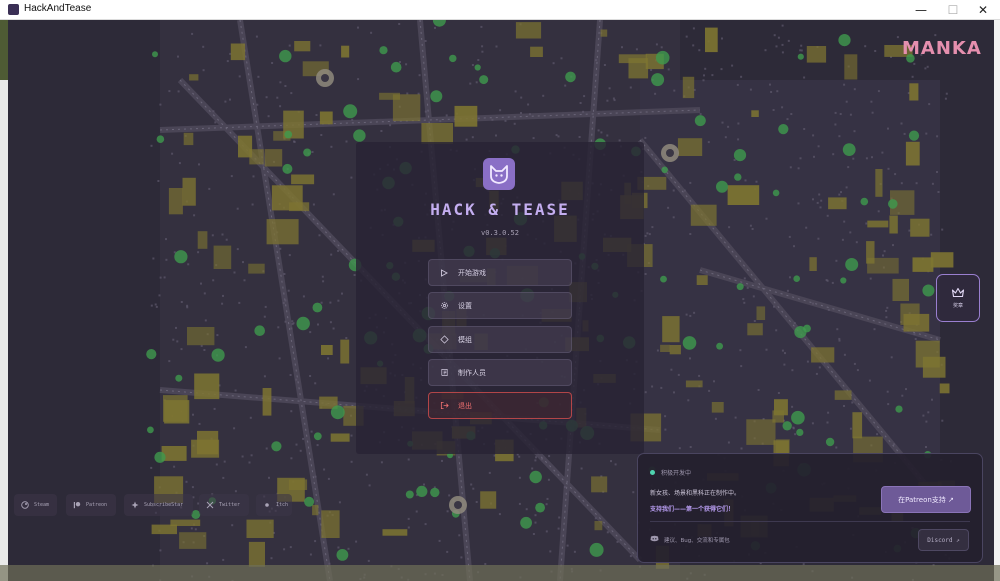  What do you see at coordinates (164, 505) in the screenshot?
I see `subscribestar-label: SubscribeStar` at bounding box center [164, 505].